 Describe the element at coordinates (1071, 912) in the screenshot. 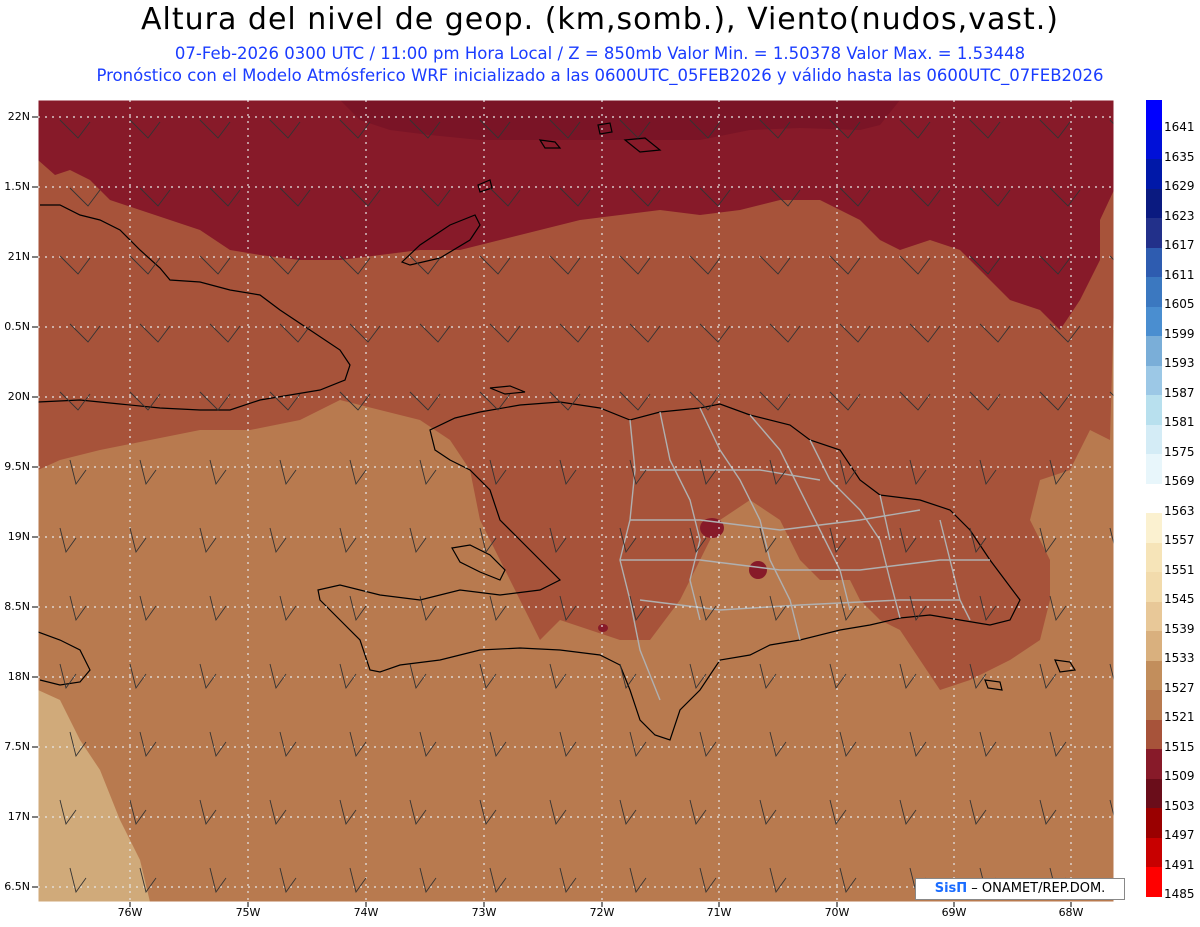

I see `lon-label: 68W` at that location.